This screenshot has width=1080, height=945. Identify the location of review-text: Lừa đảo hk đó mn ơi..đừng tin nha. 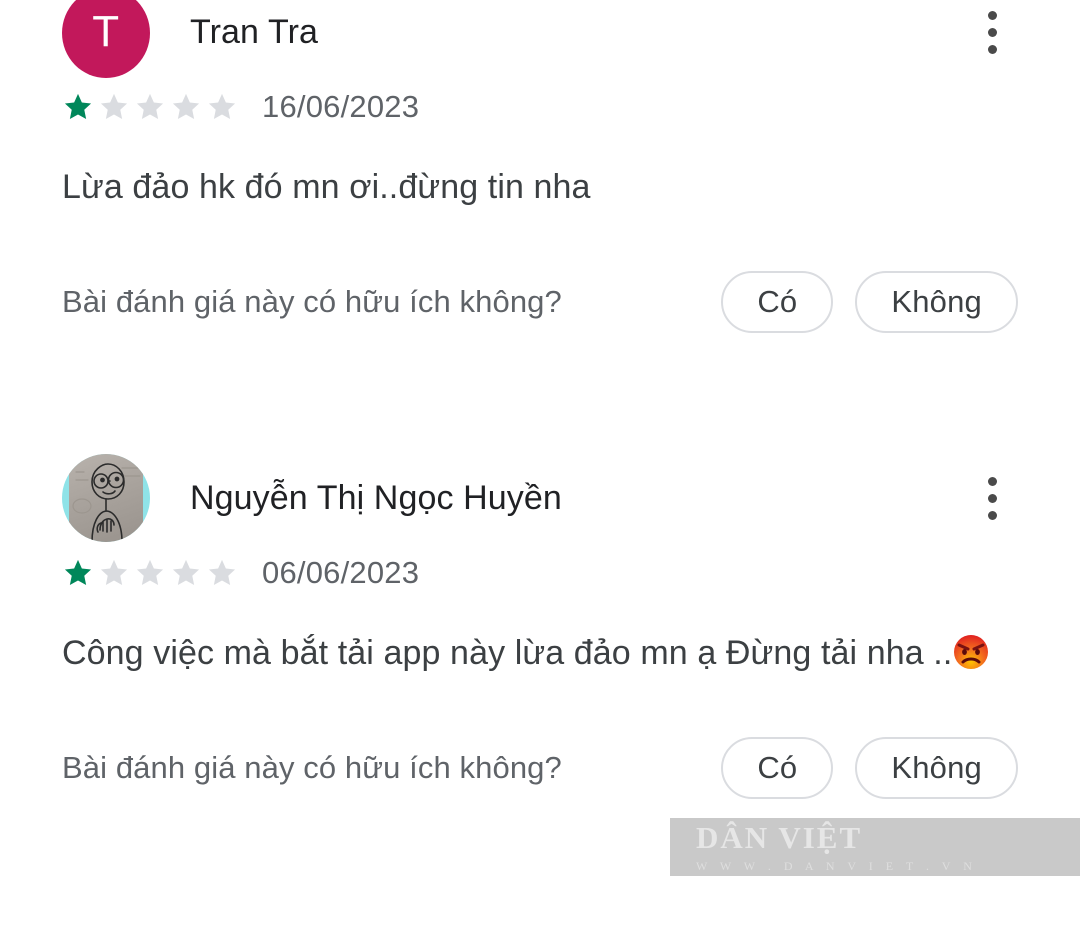
(540, 176).